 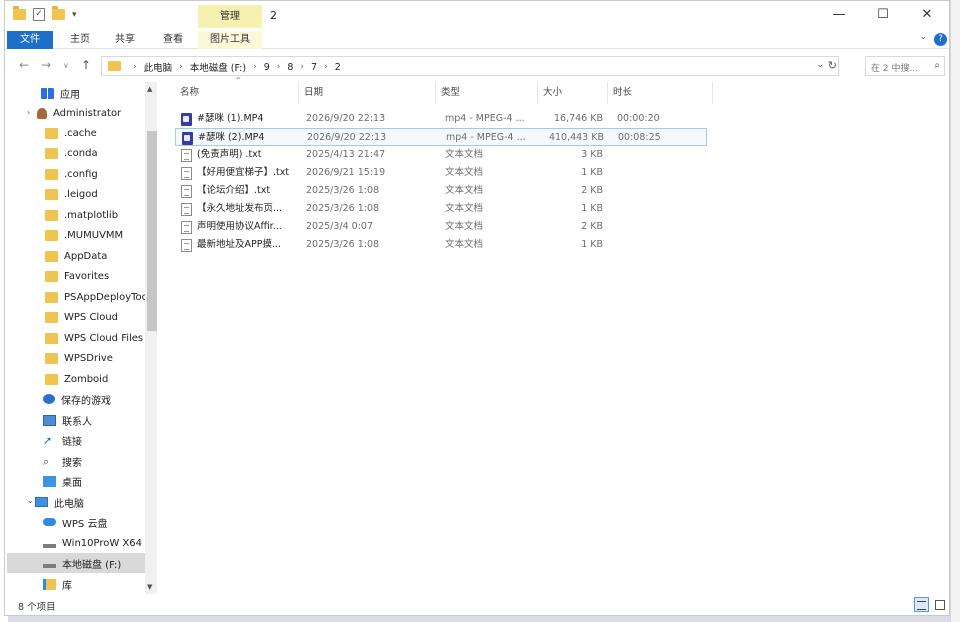 What do you see at coordinates (440, 155) in the screenshot?
I see `table-row: (免责声明) .txt 2025/4/13 21:47 文本文档 3 KB` at bounding box center [440, 155].